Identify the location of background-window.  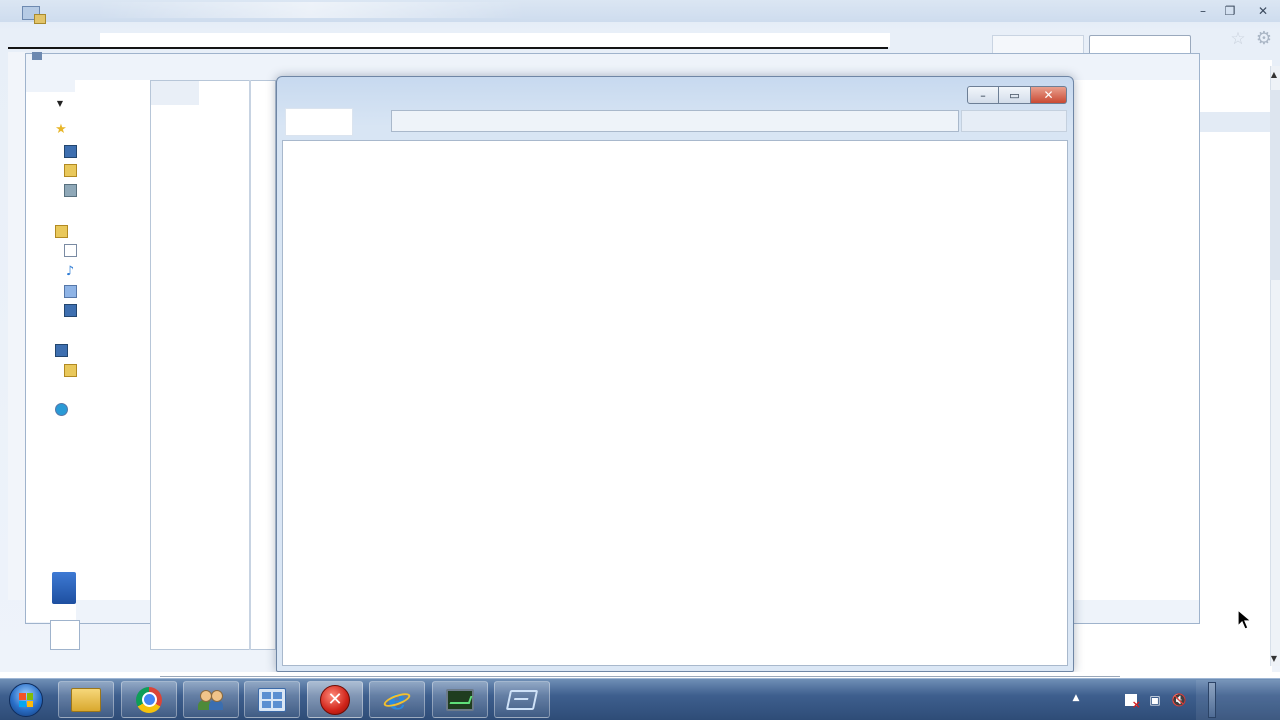
(213, 365).